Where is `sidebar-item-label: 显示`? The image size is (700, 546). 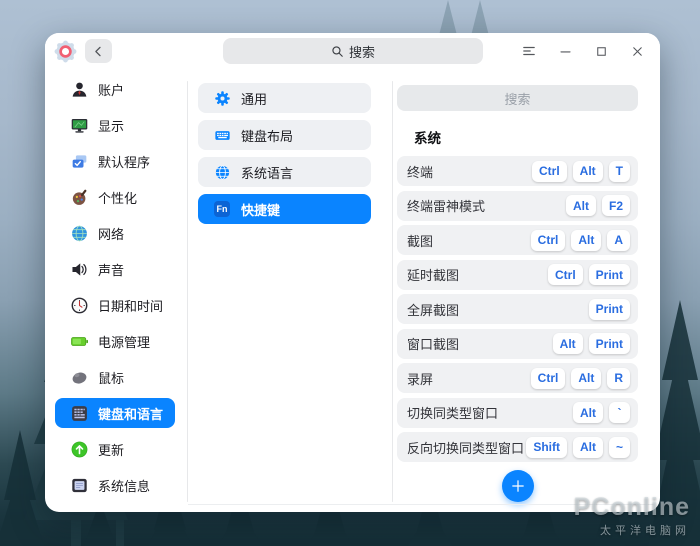
sidebar-item-label: 显示 is located at coordinates (111, 126).